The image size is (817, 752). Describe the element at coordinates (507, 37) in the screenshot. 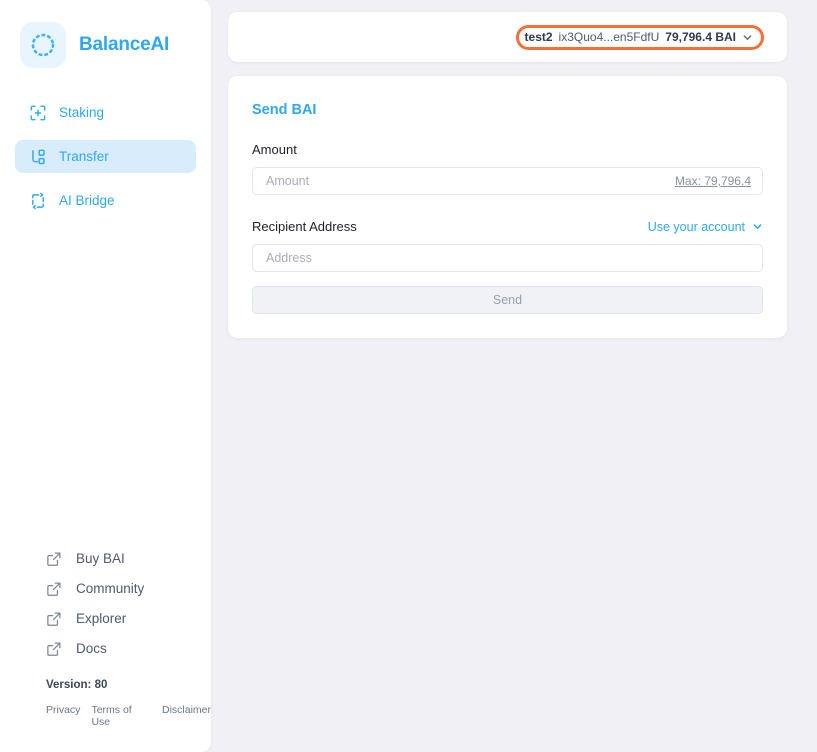

I see `topbar: test2 ix3Quo4...en5FdfU 79,796.4 BAI` at that location.